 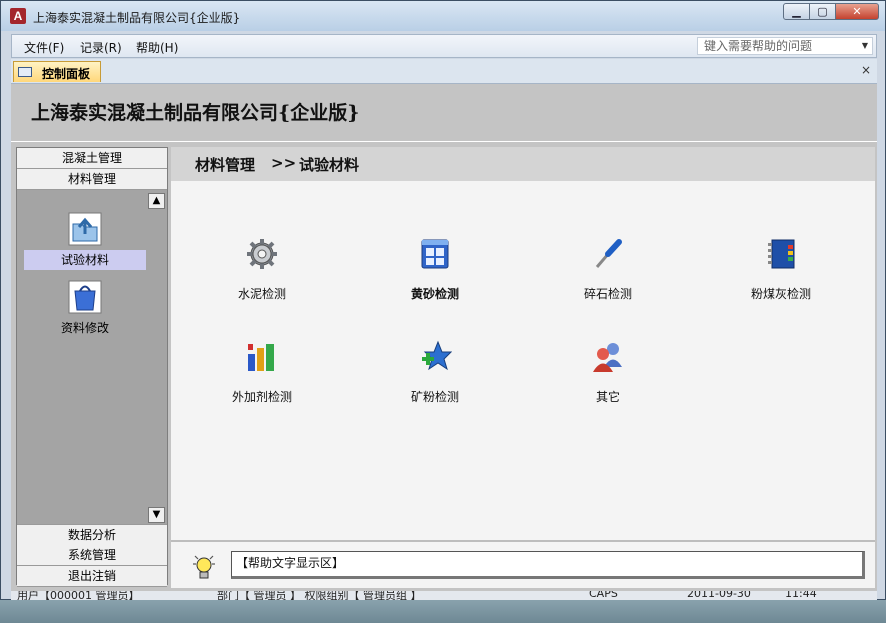 I want to click on title-bar: A 上海泰实混凝土制品有限公司{企业版} ▁ ▢ ✕, so click(x=443, y=16).